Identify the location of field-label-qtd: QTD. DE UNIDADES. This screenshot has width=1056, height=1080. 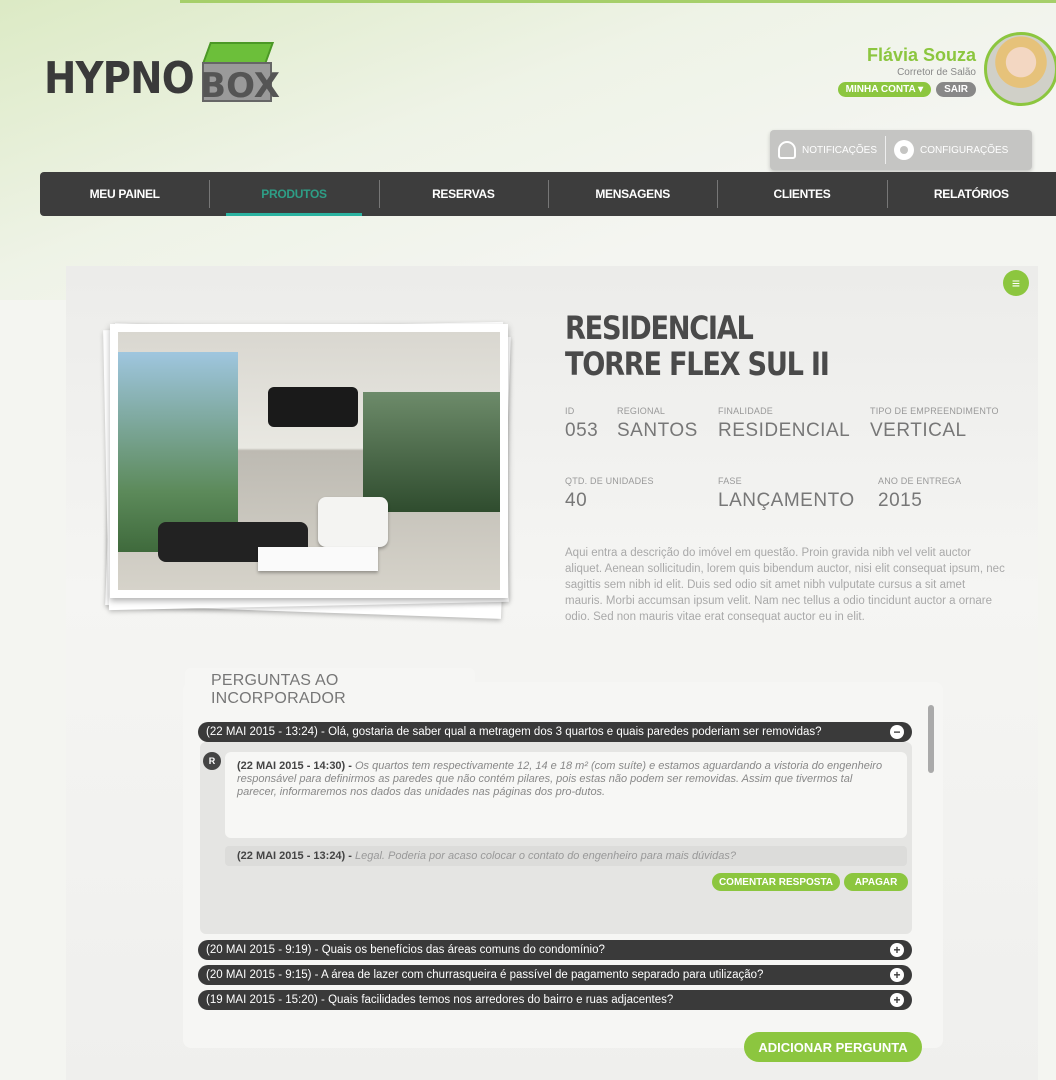
(609, 481).